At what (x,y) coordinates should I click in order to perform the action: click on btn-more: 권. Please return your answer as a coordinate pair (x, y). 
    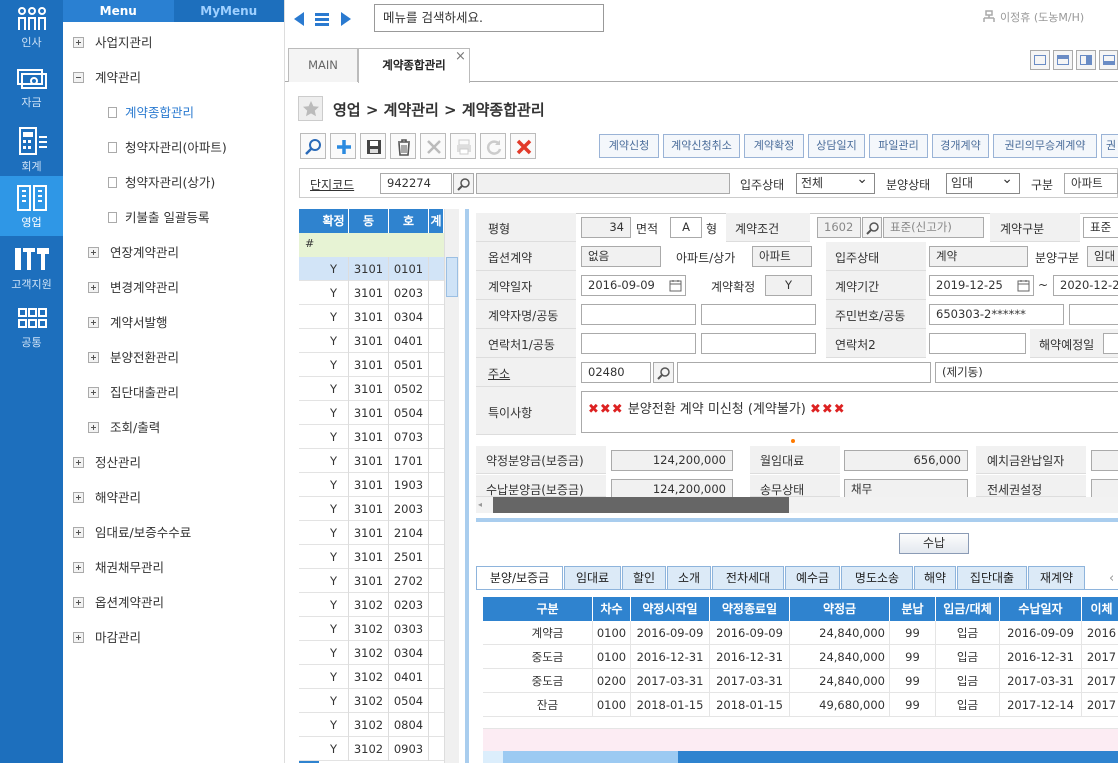
    Looking at the image, I should click on (1109, 146).